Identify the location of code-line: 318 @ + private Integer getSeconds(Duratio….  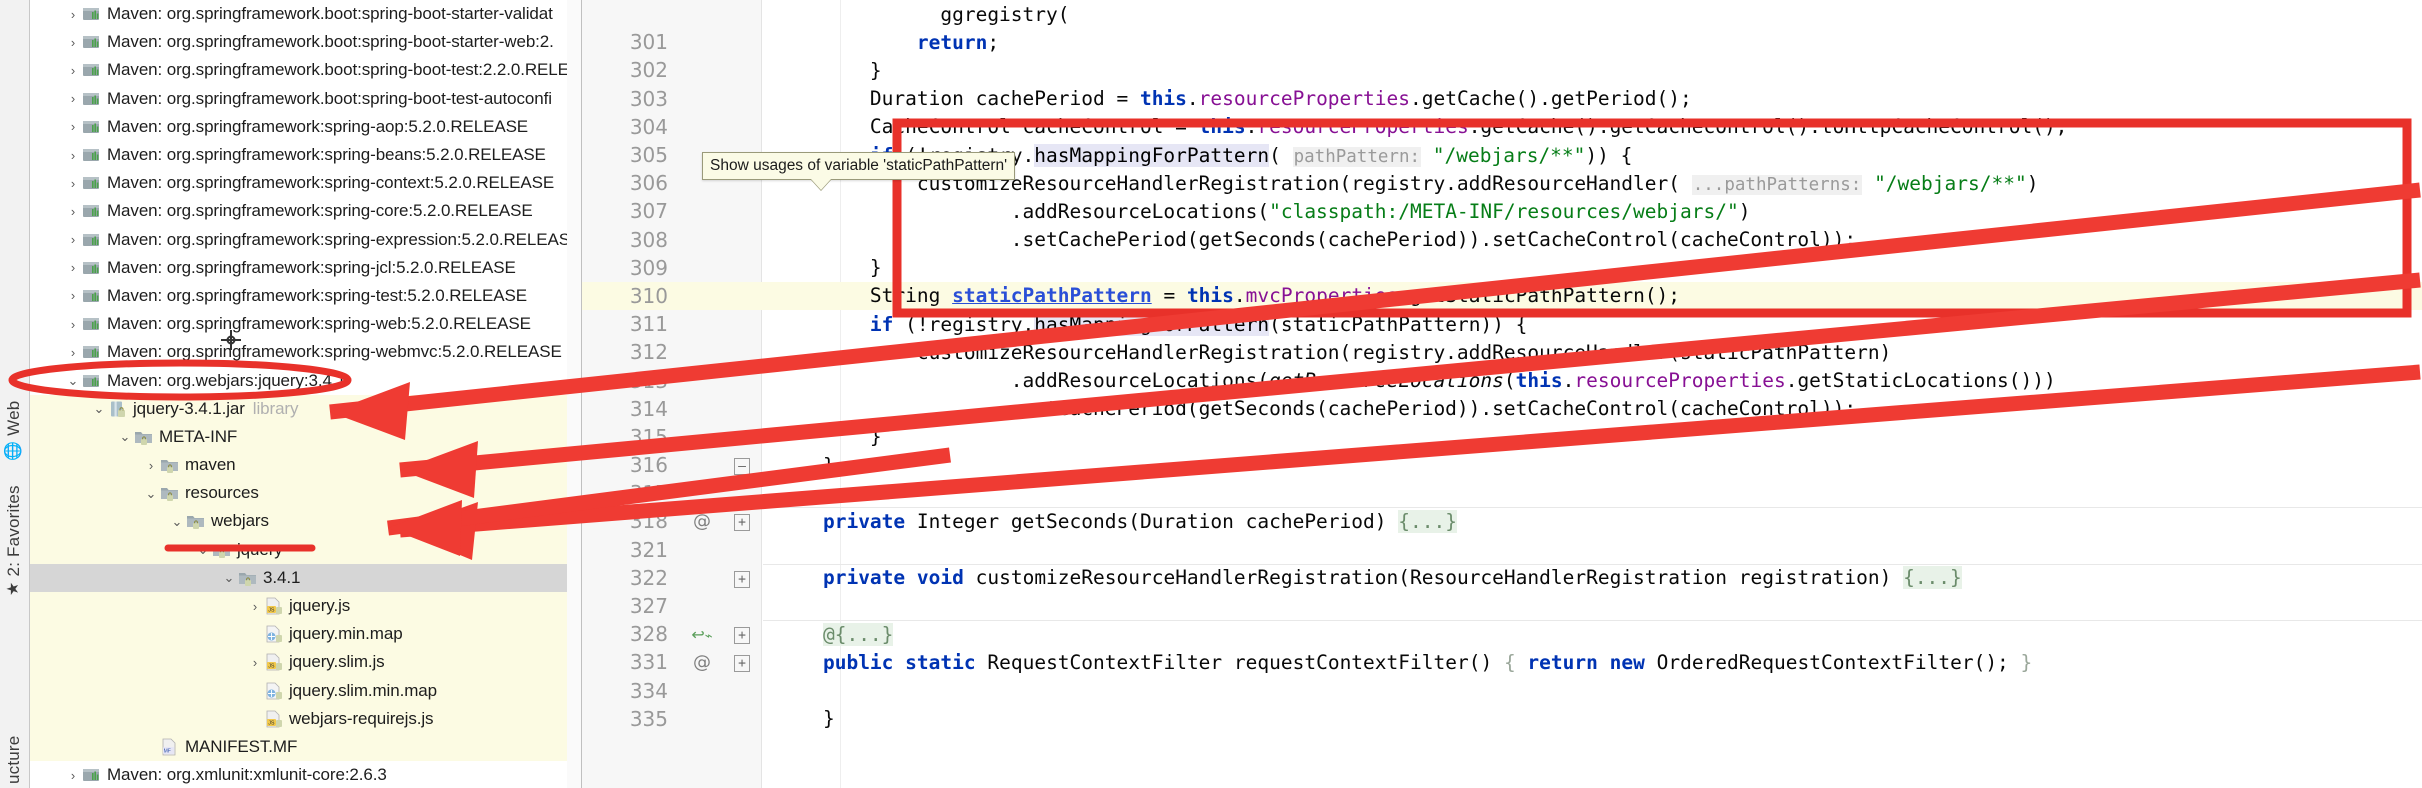
(1502, 521).